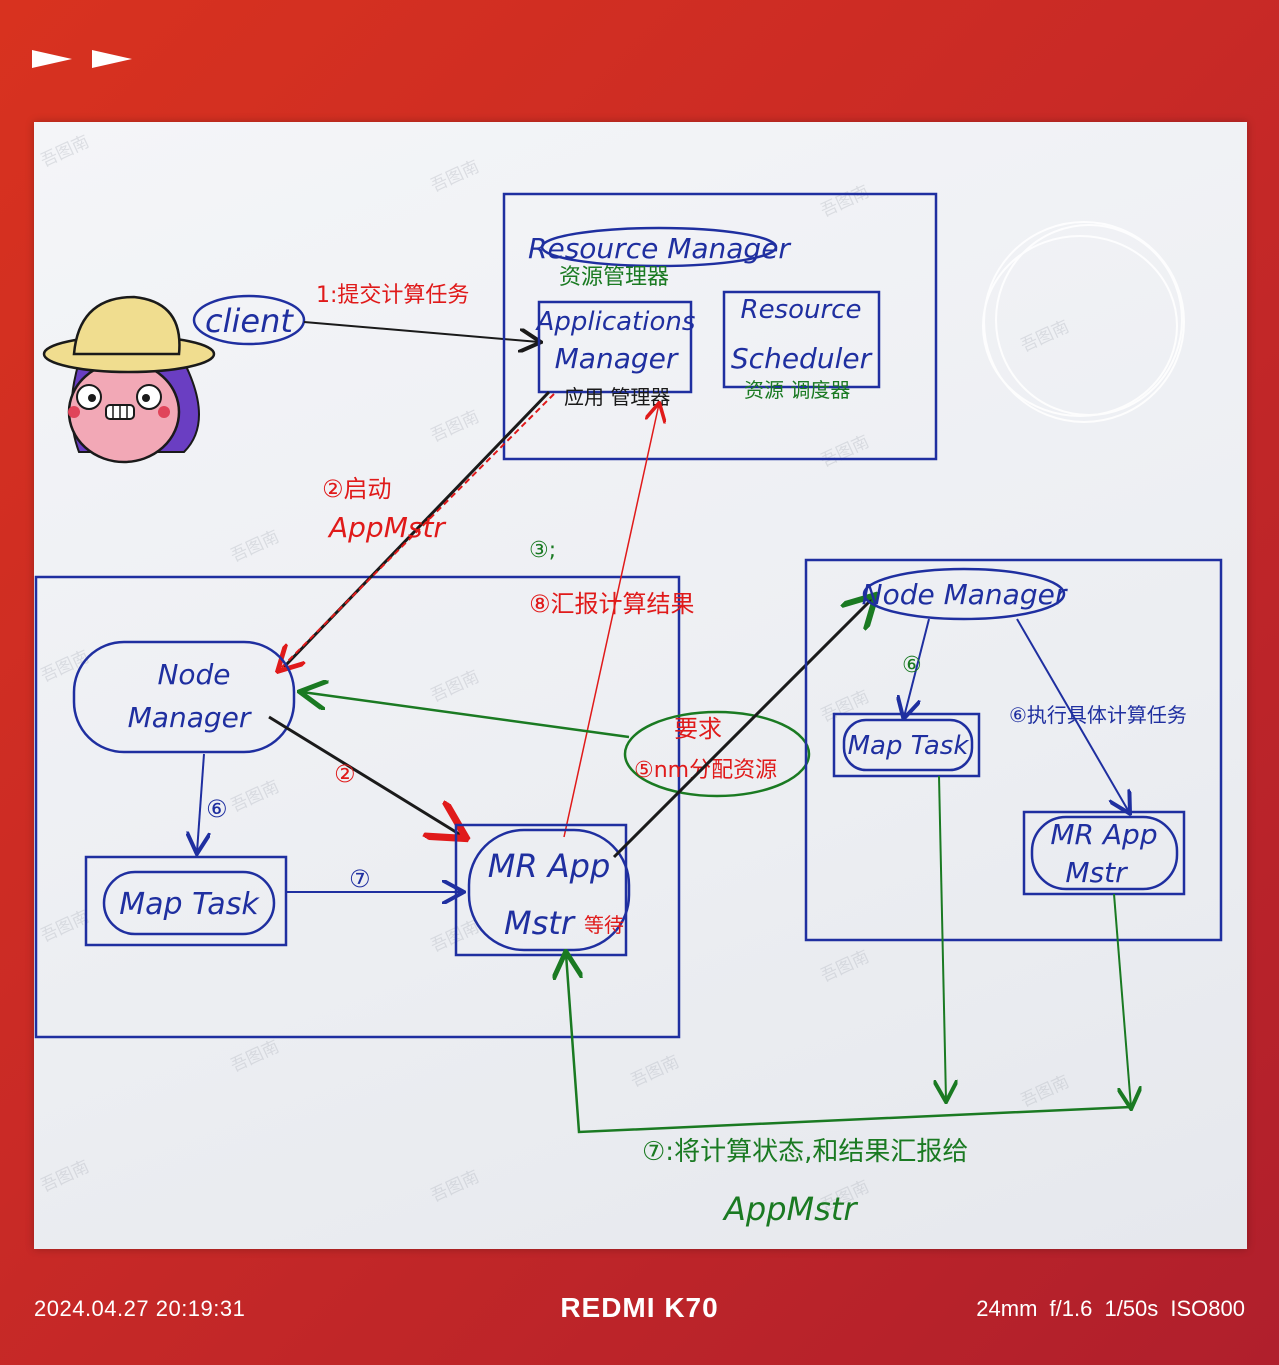 The height and width of the screenshot is (1365, 1279). What do you see at coordinates (542, 550) in the screenshot?
I see `step3-label: ③;` at bounding box center [542, 550].